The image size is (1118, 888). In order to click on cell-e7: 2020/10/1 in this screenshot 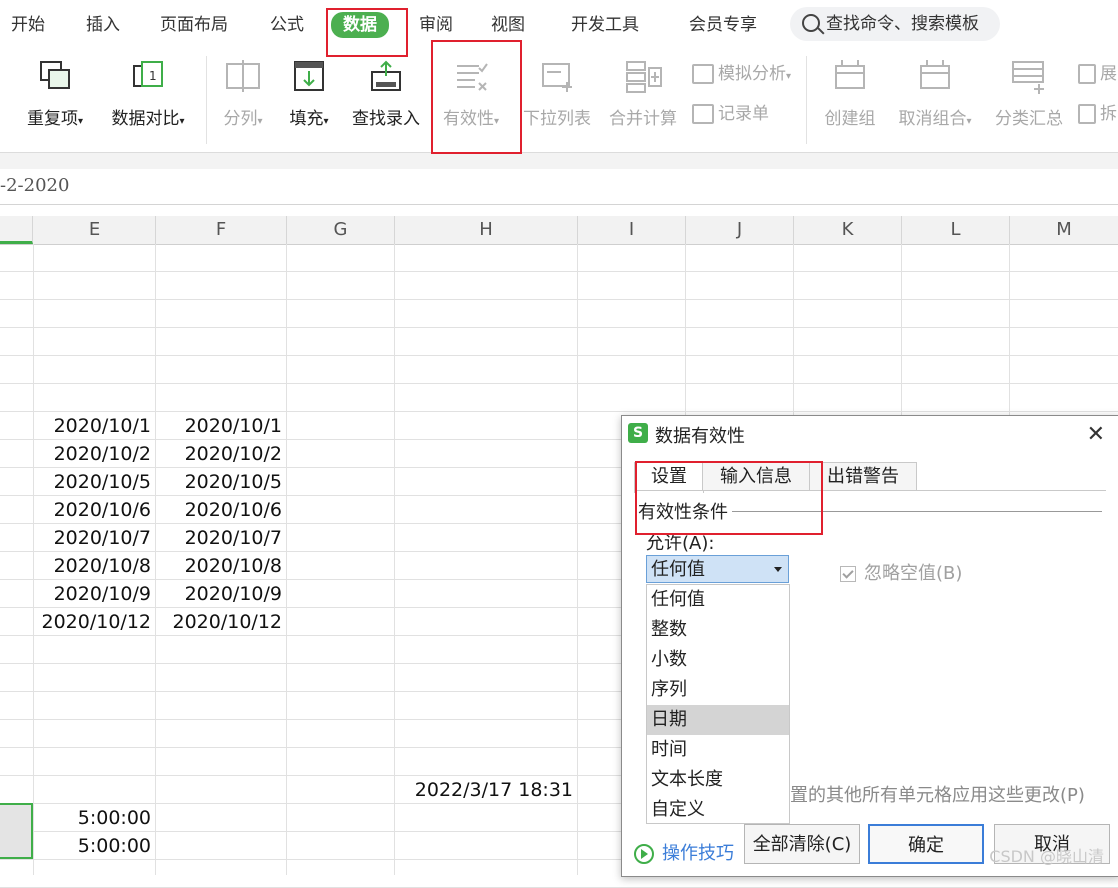, I will do `click(94, 426)`.